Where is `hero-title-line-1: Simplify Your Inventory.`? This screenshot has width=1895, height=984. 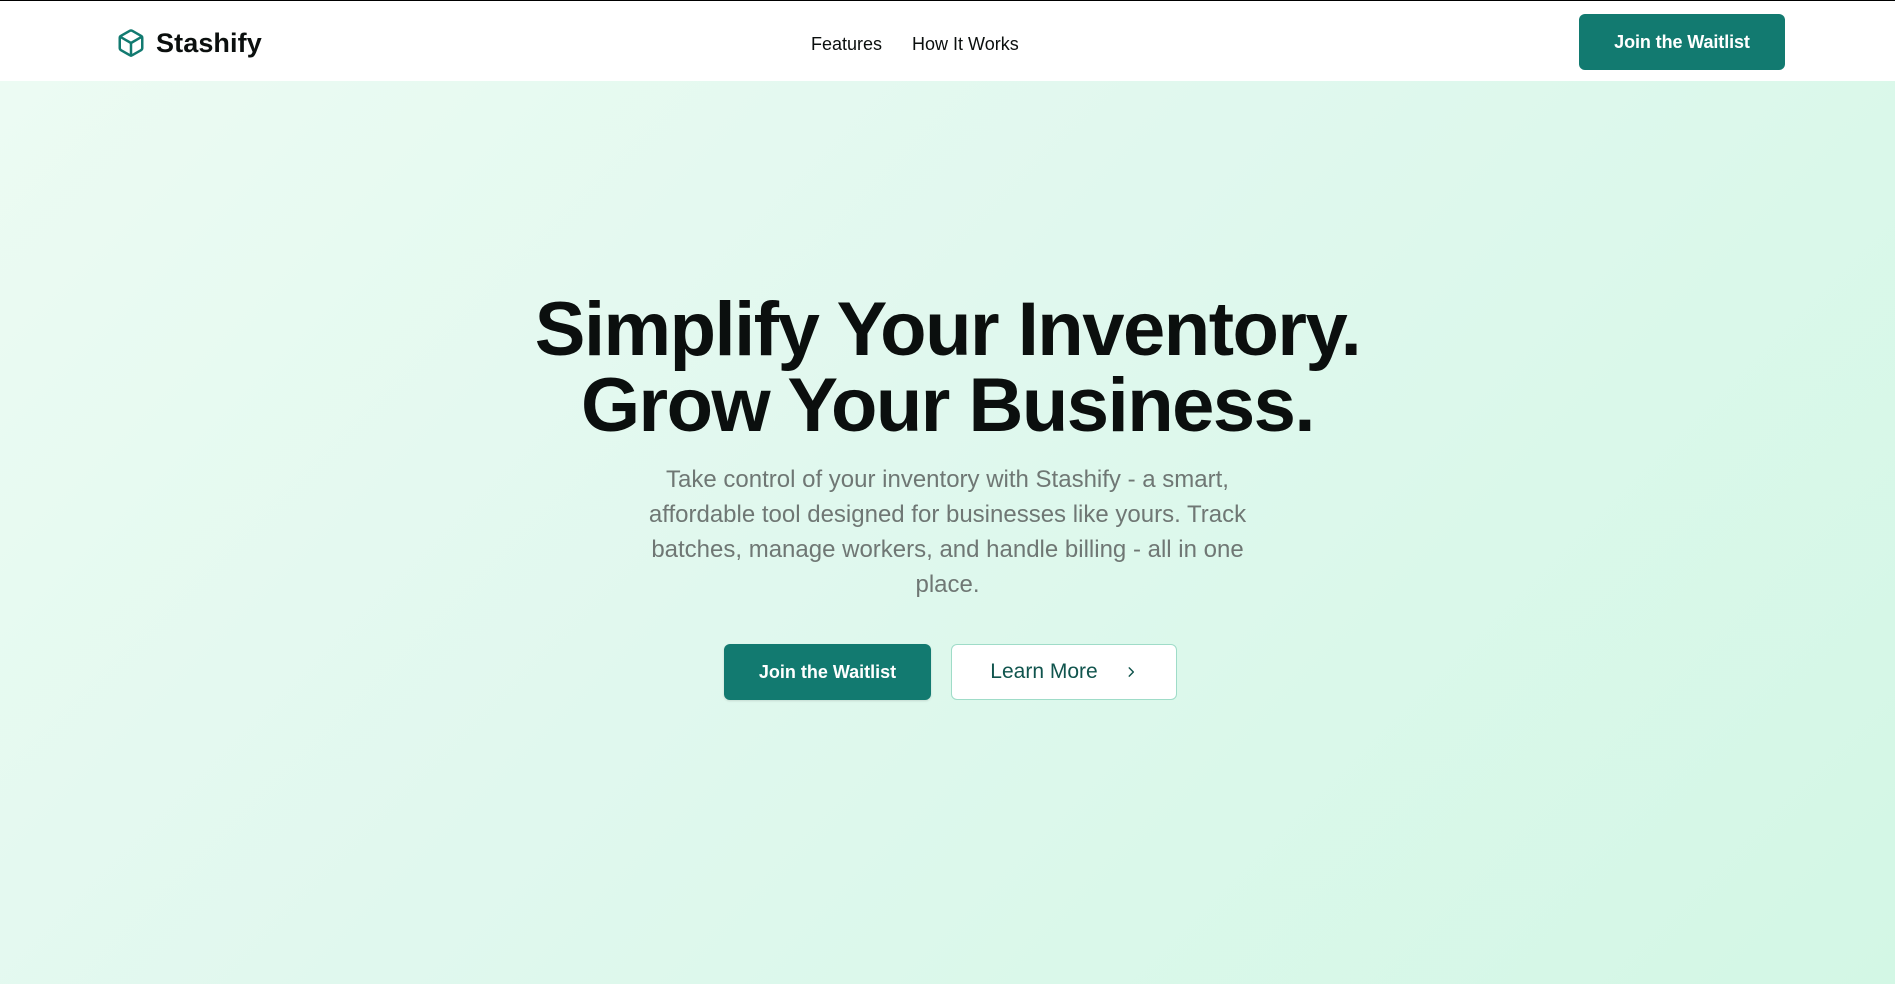
hero-title-line-1: Simplify Your Inventory. is located at coordinates (948, 329).